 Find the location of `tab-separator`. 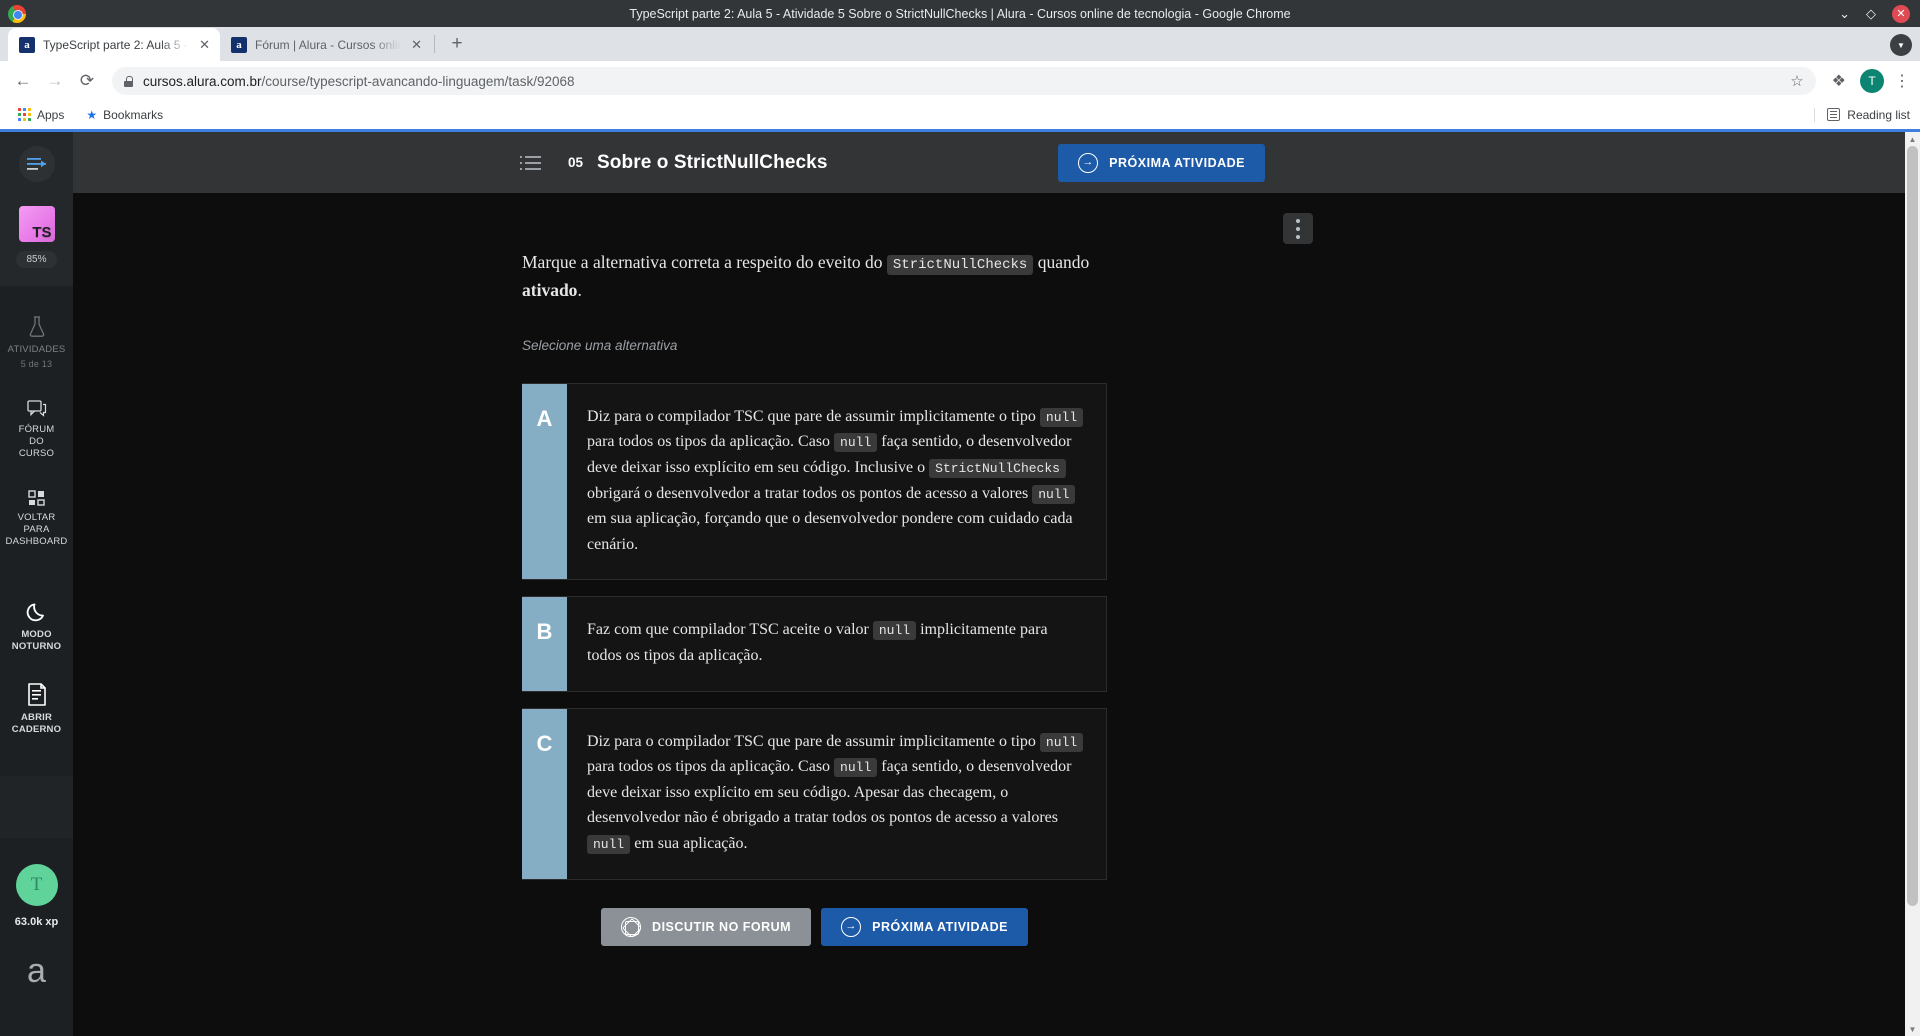

tab-separator is located at coordinates (434, 44).